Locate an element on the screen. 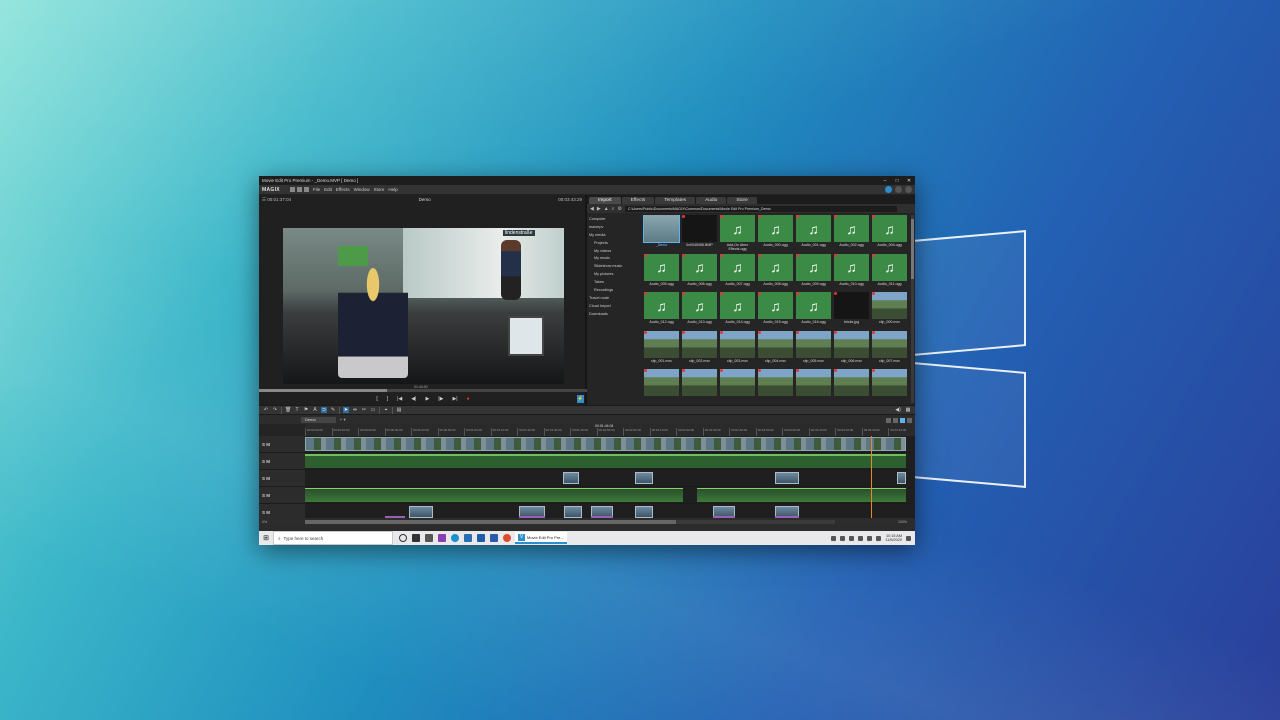 The image size is (1280, 720). media-file: ♫ Add-On Atmo Effects.ogg is located at coordinates (738, 234).